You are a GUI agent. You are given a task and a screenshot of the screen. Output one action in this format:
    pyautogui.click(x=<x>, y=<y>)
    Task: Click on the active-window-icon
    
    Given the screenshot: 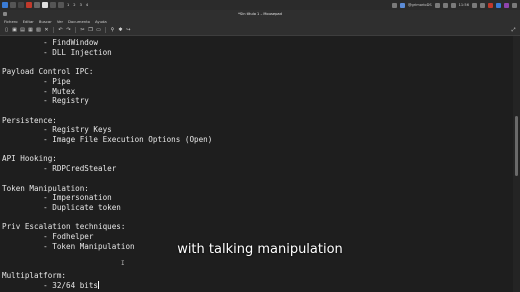 What is the action you would take?
    pyautogui.click(x=45, y=5)
    